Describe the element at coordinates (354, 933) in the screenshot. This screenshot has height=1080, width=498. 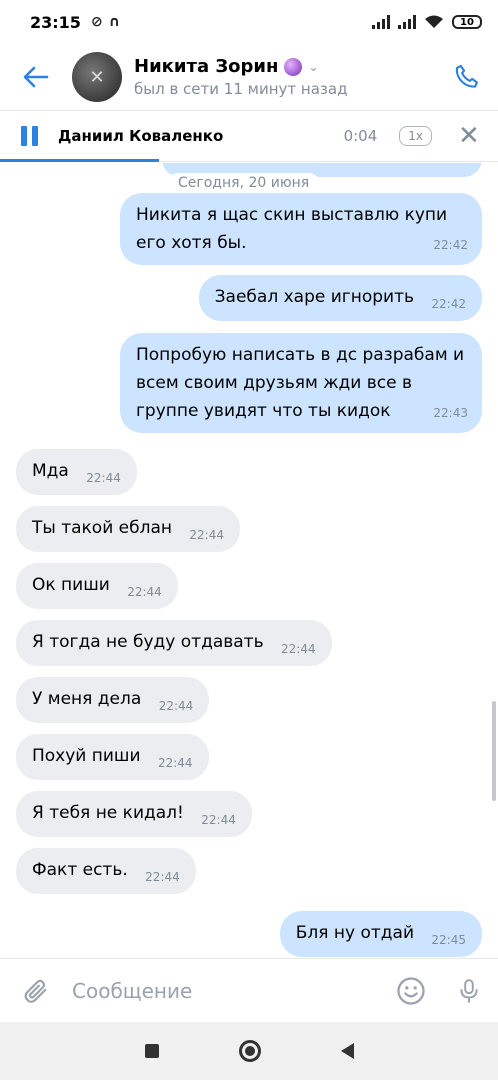
I see `message-text: Бля ну отдай` at that location.